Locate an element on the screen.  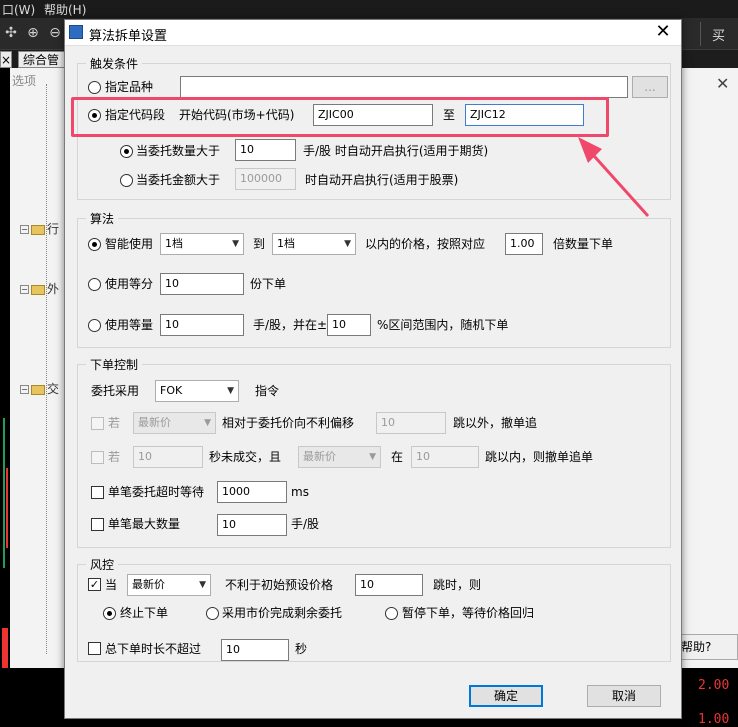
total-duration-input: 10 is located at coordinates (255, 650).